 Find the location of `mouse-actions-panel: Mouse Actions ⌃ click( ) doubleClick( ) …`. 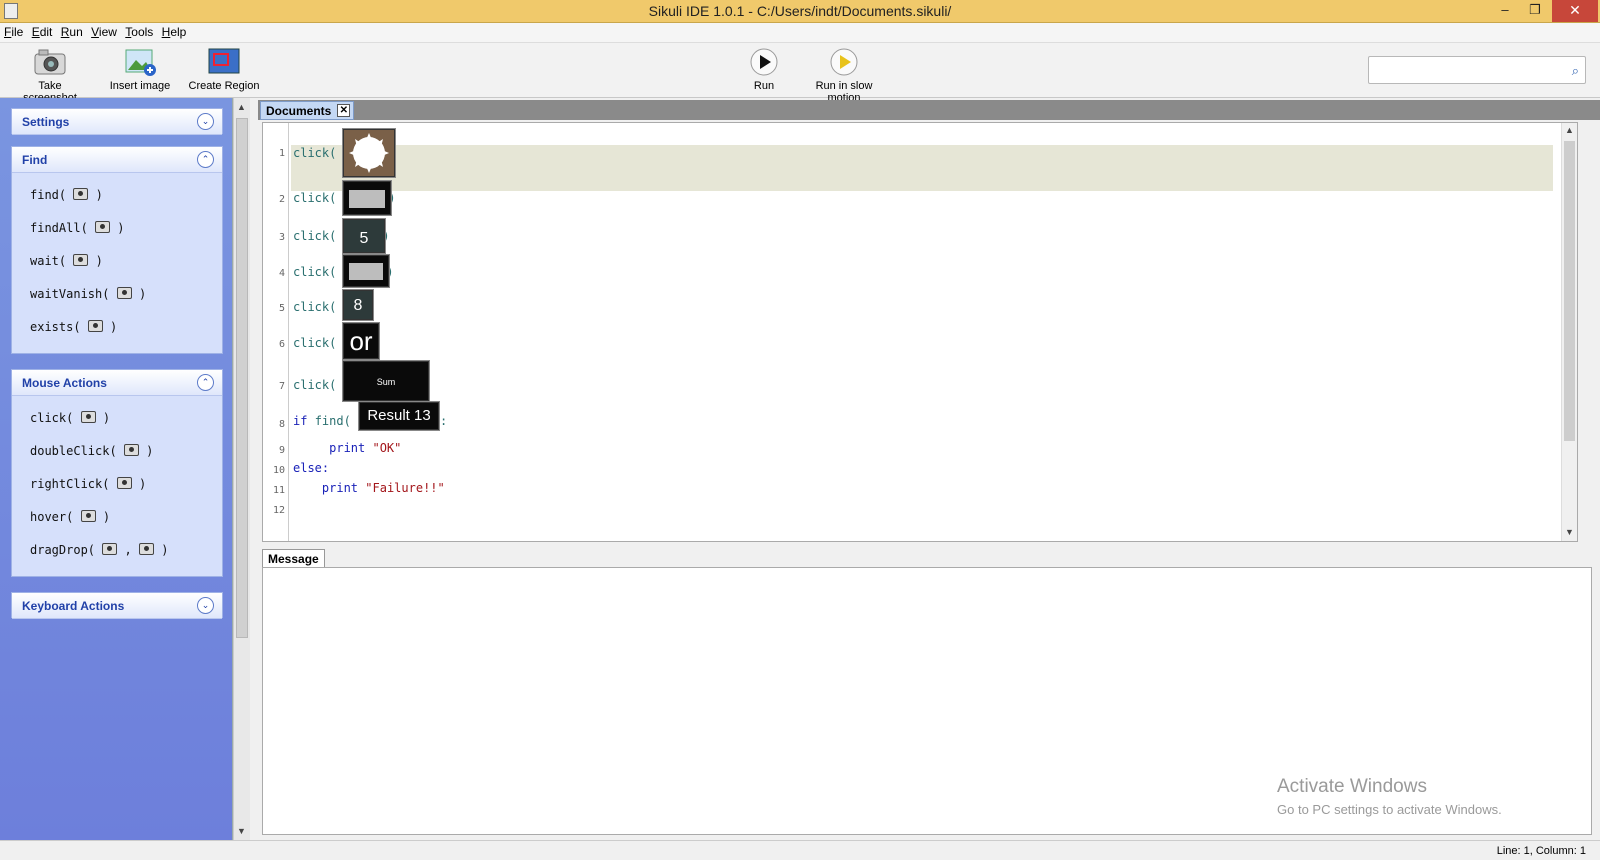

mouse-actions-panel: Mouse Actions ⌃ click( ) doubleClick( ) … is located at coordinates (117, 473).